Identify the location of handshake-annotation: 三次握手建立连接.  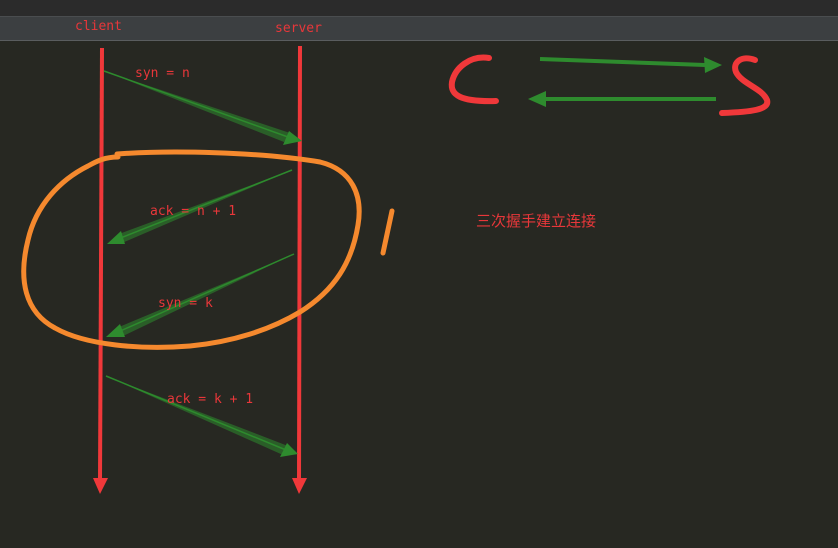
(536, 221).